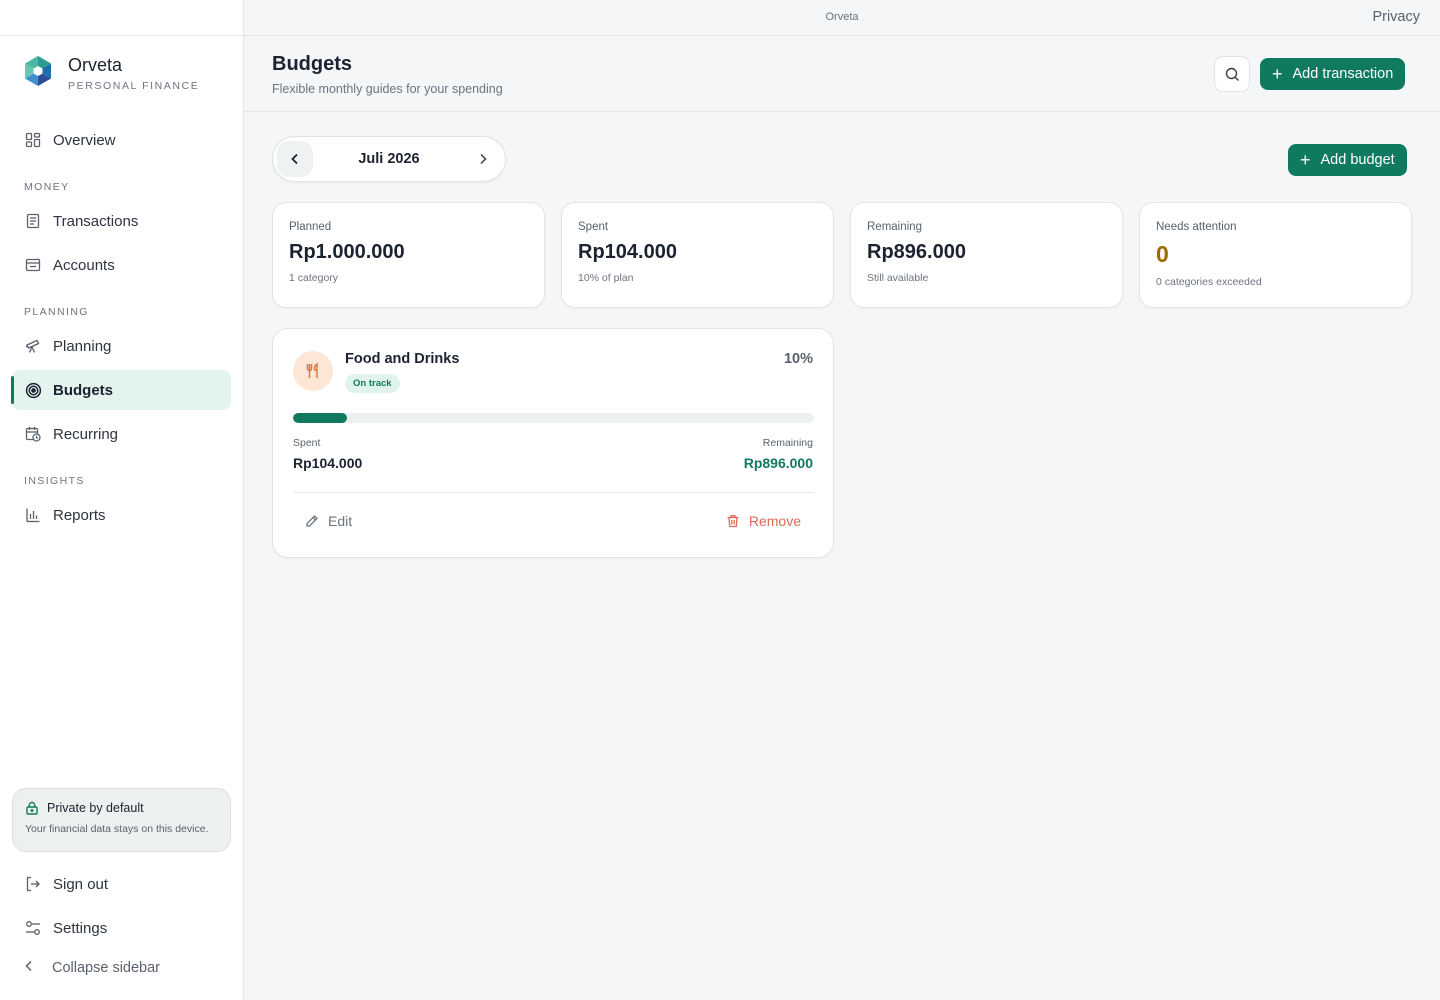 The image size is (1440, 1000). I want to click on search-icon, so click(1232, 74).